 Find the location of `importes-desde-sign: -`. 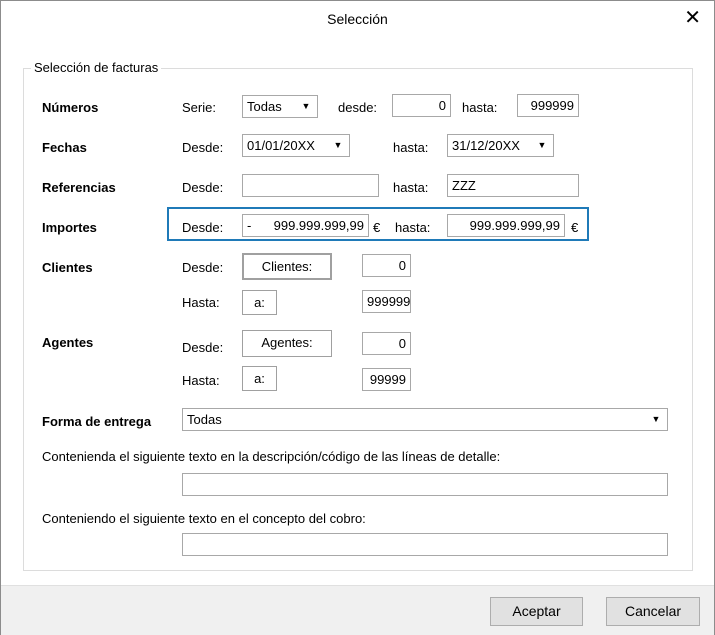

importes-desde-sign: - is located at coordinates (249, 225).